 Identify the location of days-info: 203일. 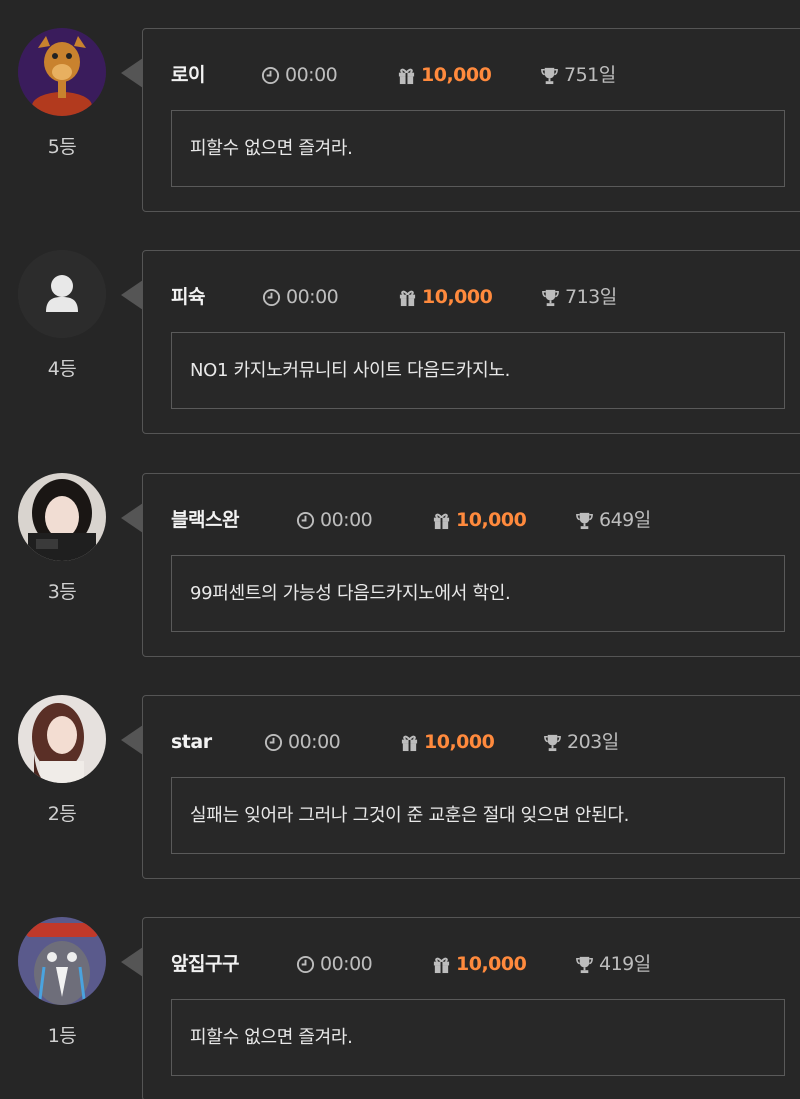
(581, 742).